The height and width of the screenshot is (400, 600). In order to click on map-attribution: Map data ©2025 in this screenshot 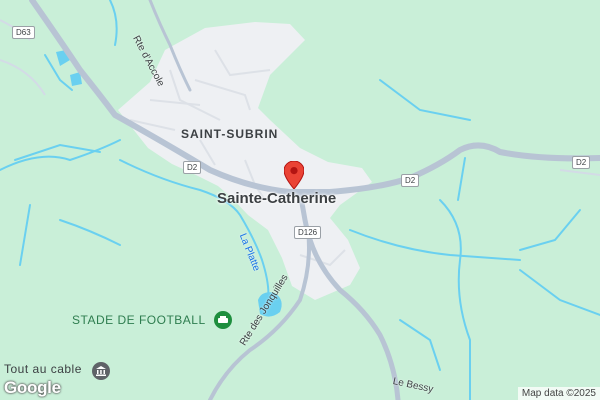, I will do `click(558, 393)`.